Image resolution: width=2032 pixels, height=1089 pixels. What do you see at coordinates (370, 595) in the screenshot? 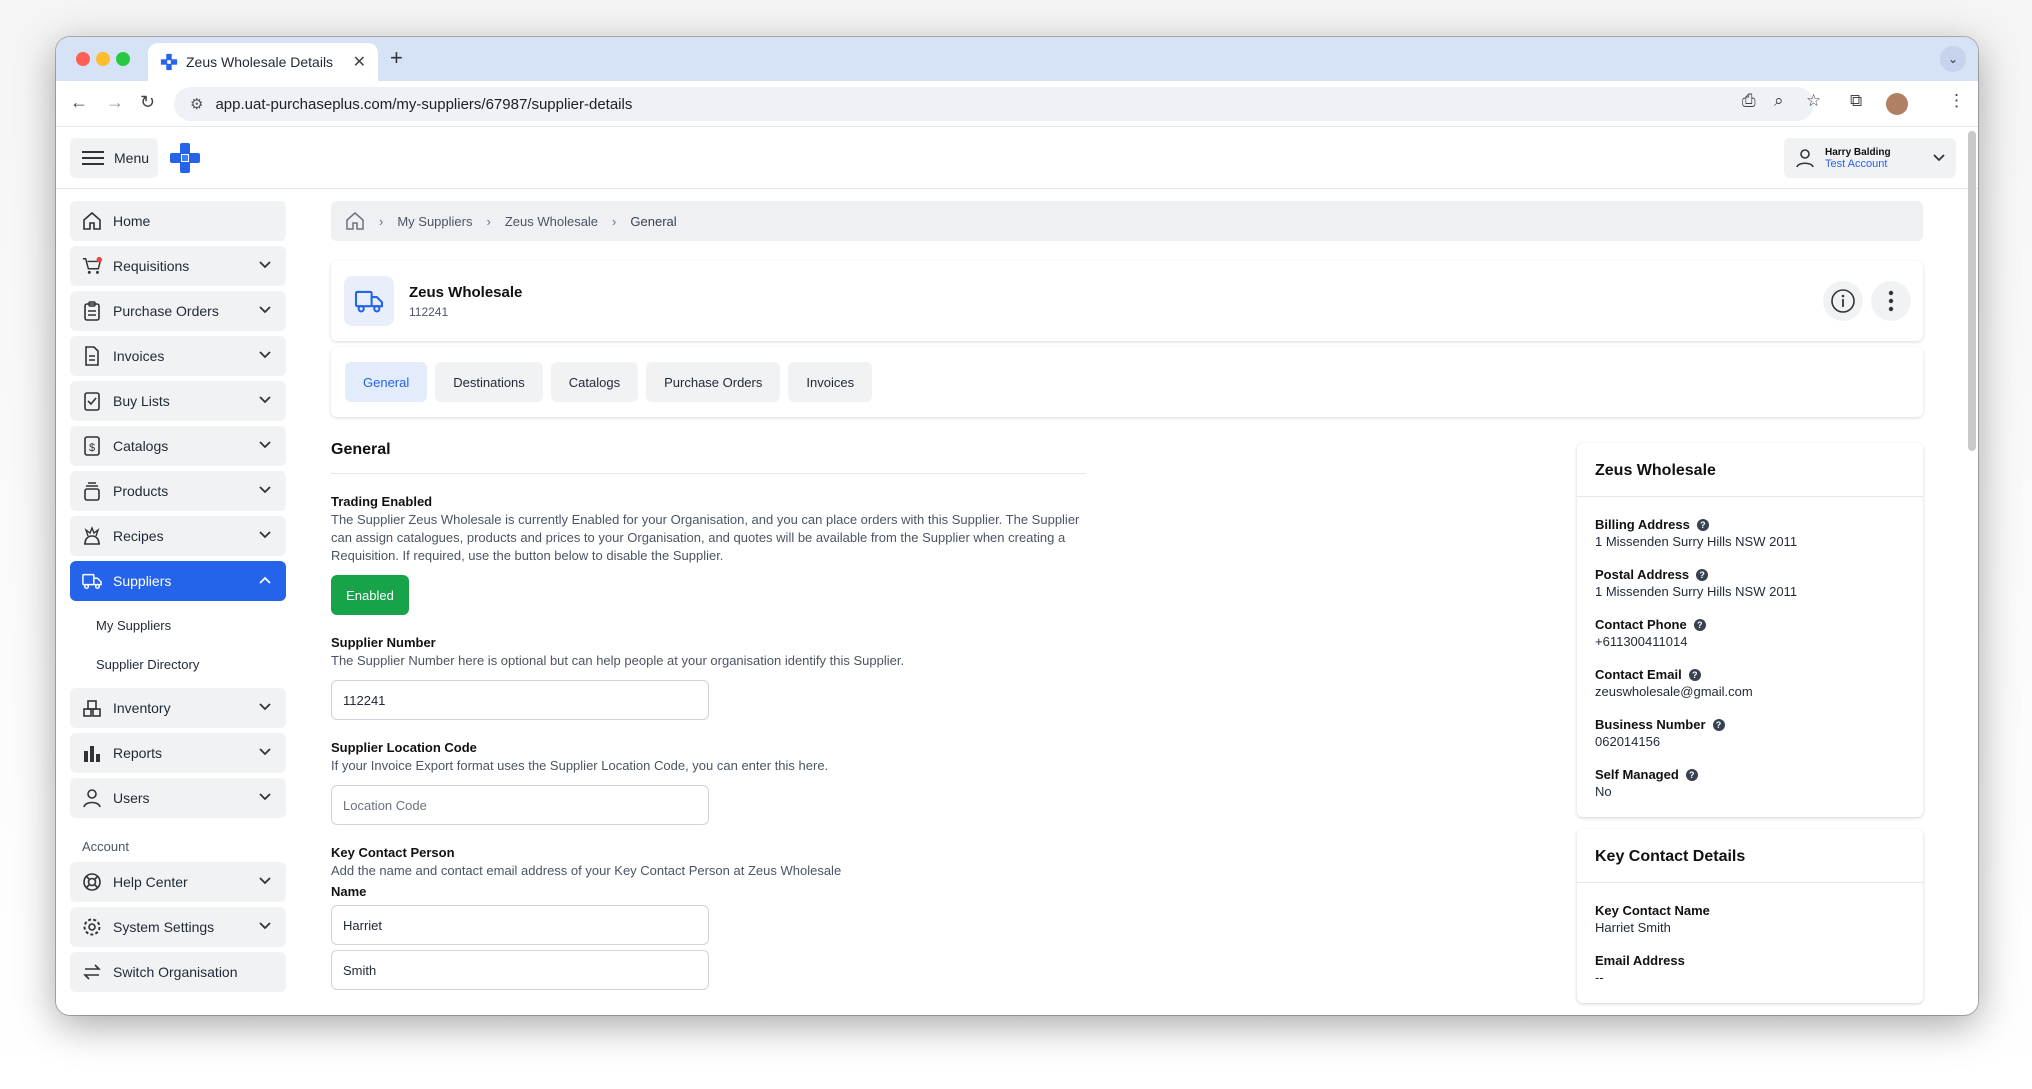
I see `enabled-toggle-button: Enabled` at bounding box center [370, 595].